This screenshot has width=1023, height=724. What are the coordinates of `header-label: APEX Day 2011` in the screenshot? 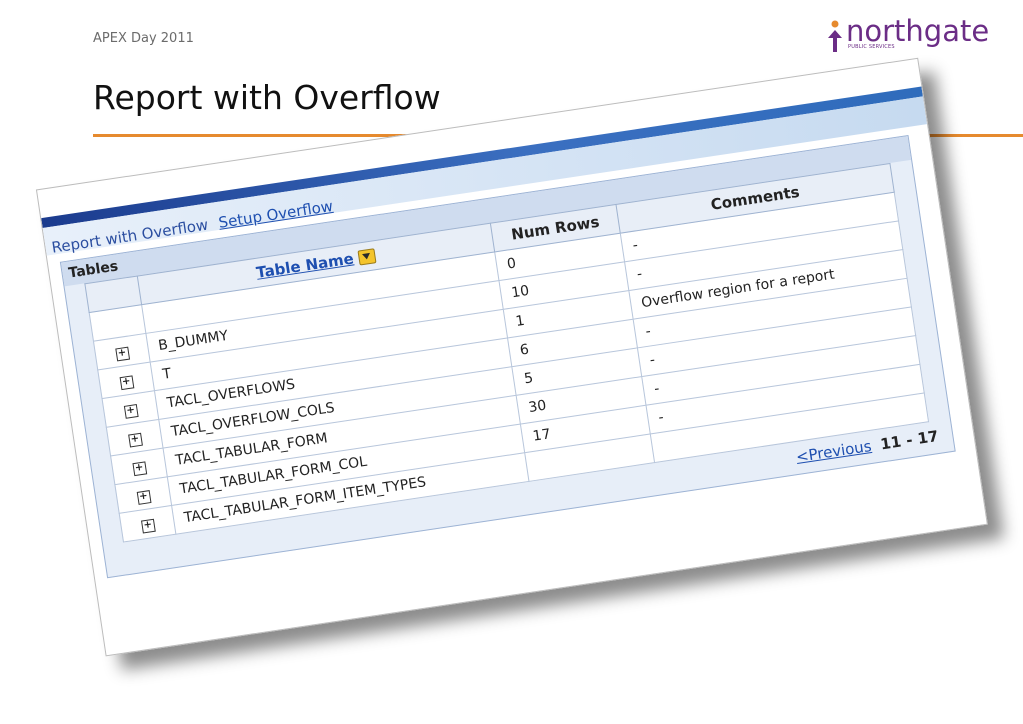 It's located at (143, 38).